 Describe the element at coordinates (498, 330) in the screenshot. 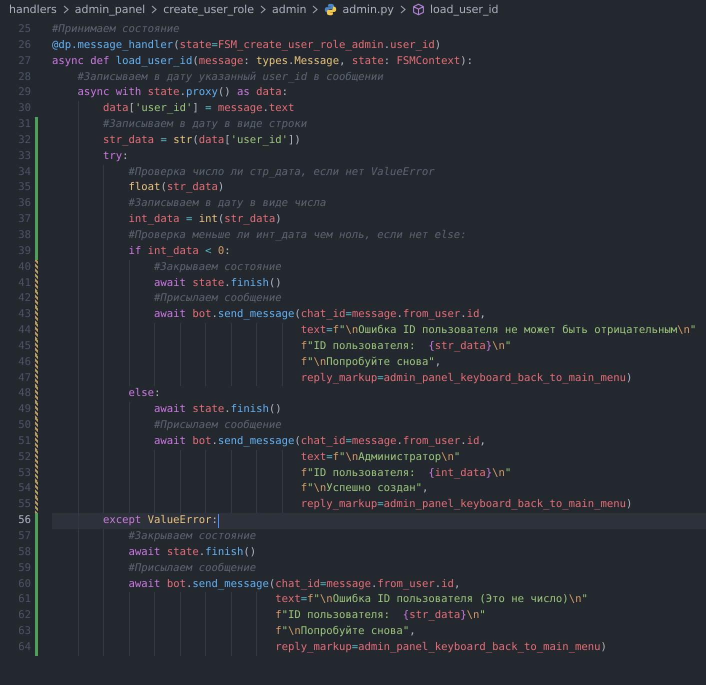

I see `code-line: text=f"\nОшибка ID пользователя не может быть отрицательным\n"` at that location.